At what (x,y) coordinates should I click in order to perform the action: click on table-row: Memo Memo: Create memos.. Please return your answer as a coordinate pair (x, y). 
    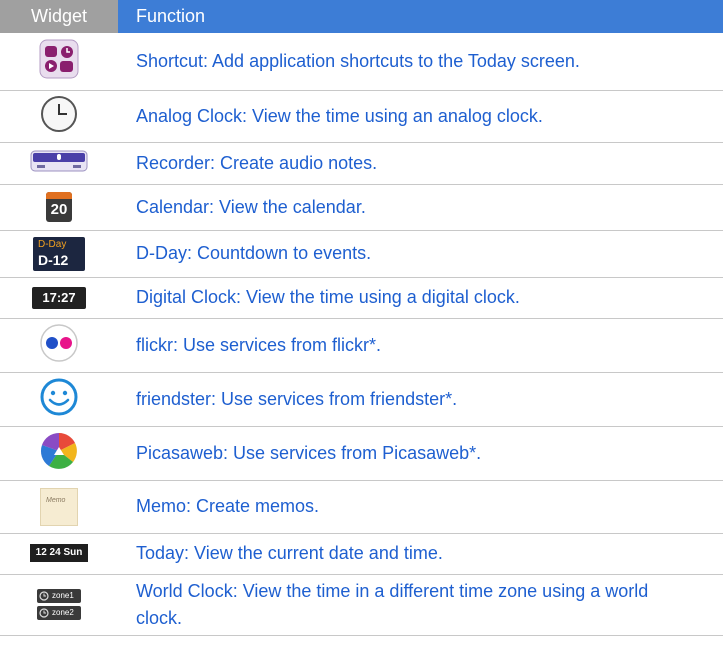
    Looking at the image, I should click on (361, 507).